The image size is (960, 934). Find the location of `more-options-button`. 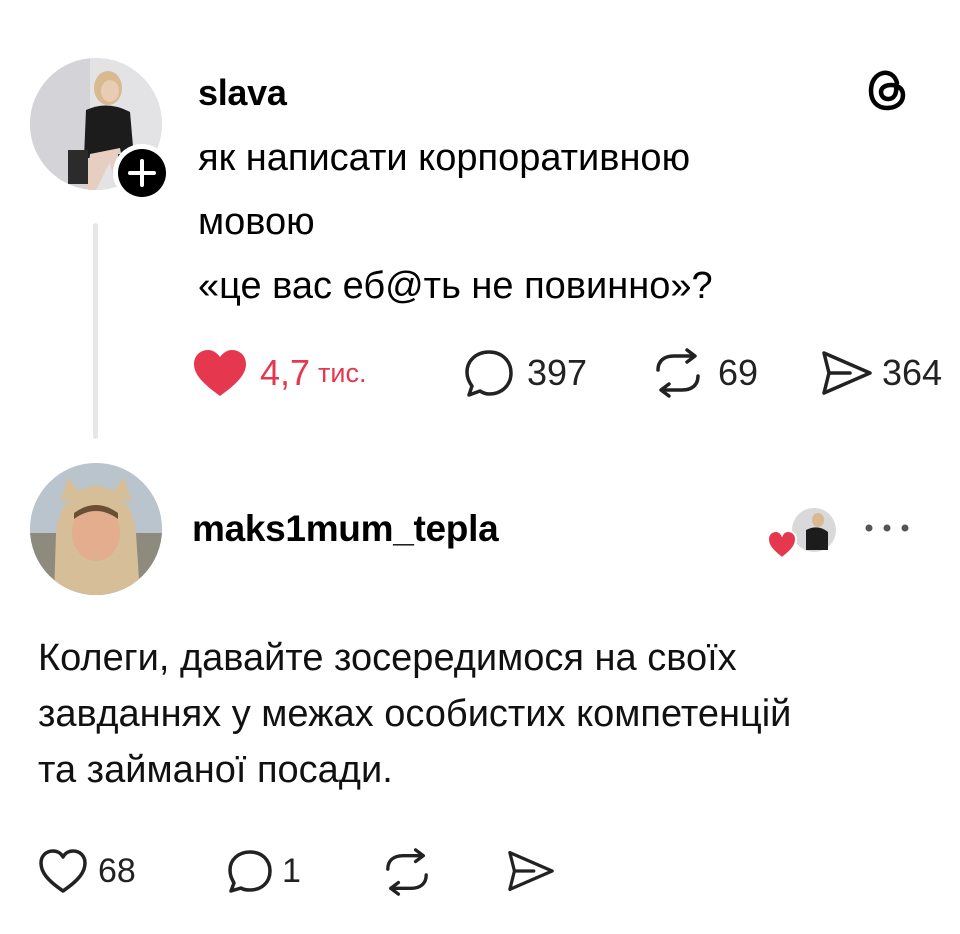

more-options-button is located at coordinates (887, 528).